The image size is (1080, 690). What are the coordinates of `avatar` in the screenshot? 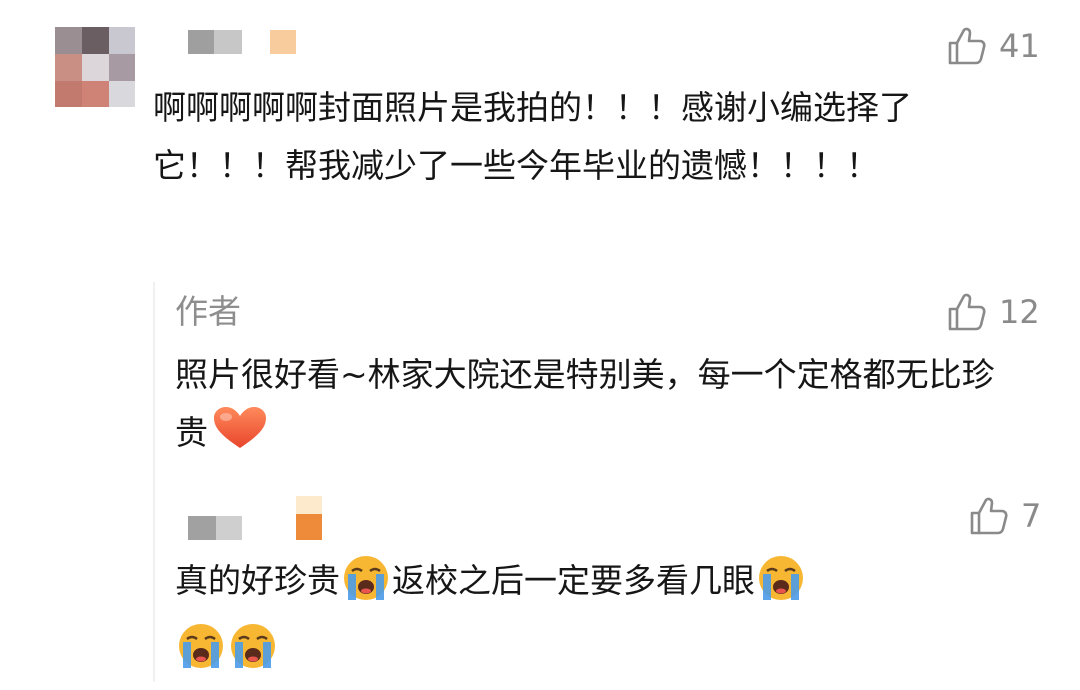 It's located at (95, 67).